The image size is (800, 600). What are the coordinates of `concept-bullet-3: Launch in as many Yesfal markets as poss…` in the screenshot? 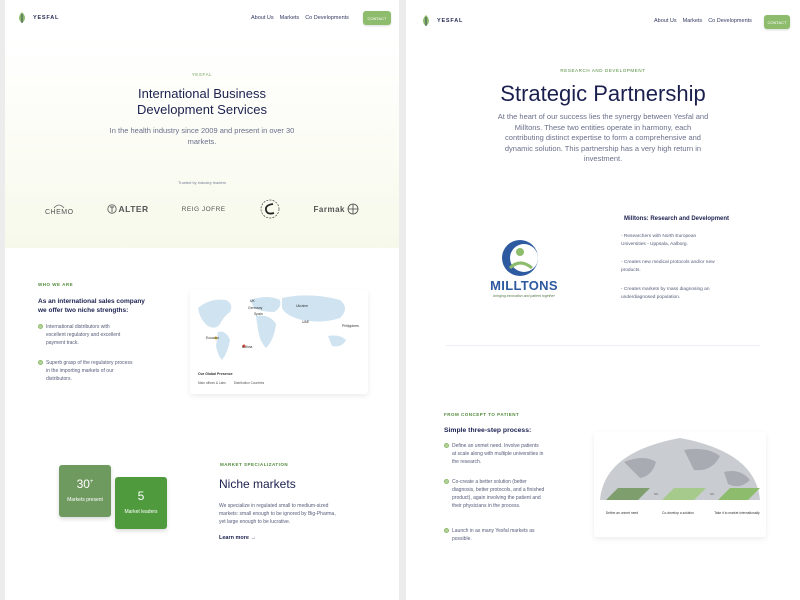 It's located at (514, 535).